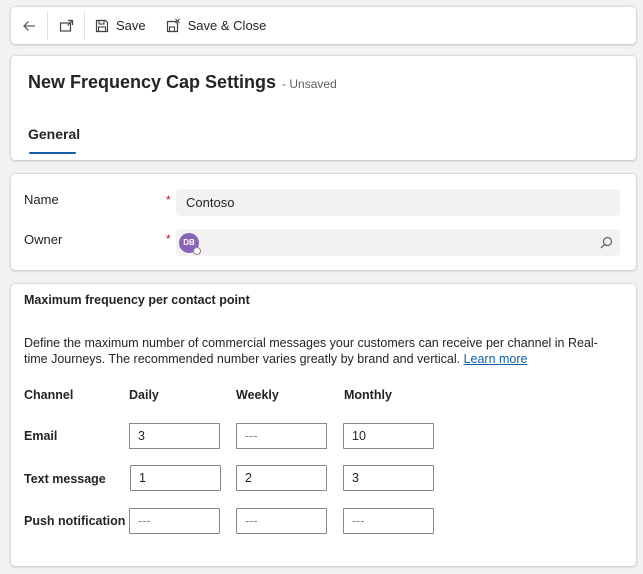 The height and width of the screenshot is (574, 643). Describe the element at coordinates (210, 202) in the screenshot. I see `name-value: Contoso` at that location.